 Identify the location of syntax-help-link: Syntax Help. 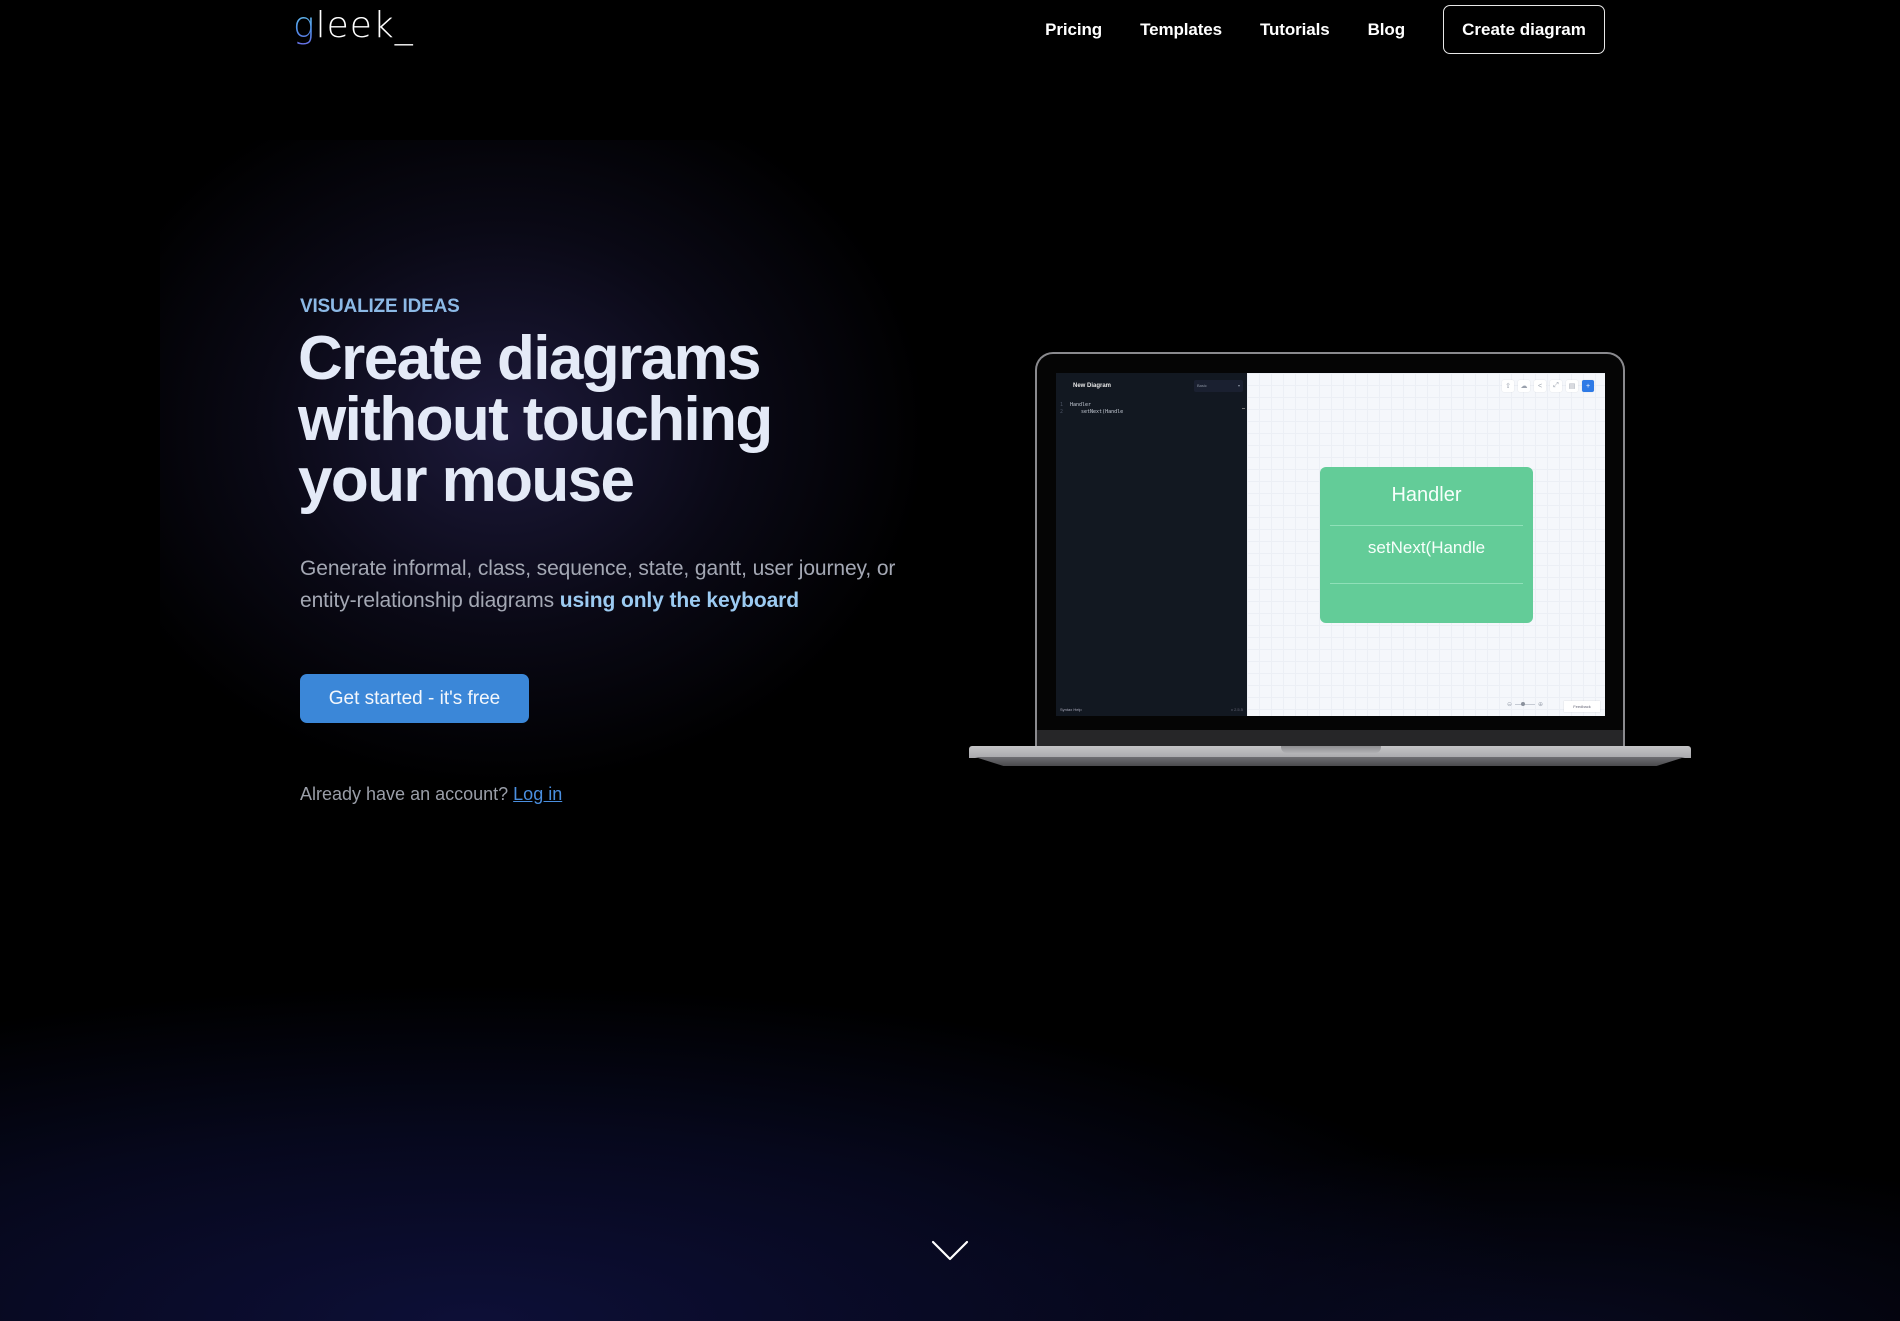
(1071, 709).